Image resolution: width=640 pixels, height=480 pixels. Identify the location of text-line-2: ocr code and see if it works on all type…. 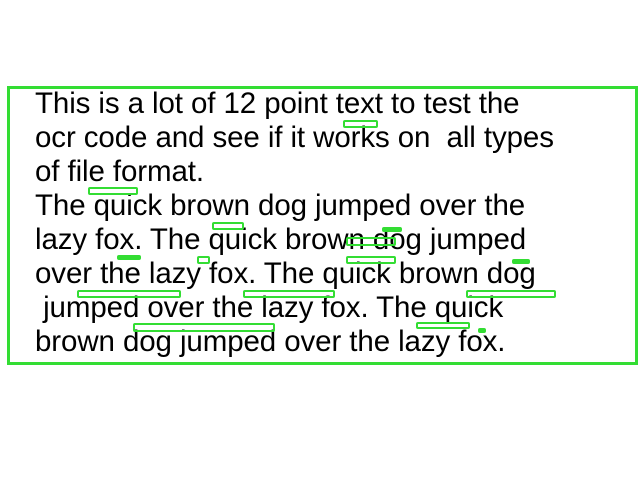
(294, 137).